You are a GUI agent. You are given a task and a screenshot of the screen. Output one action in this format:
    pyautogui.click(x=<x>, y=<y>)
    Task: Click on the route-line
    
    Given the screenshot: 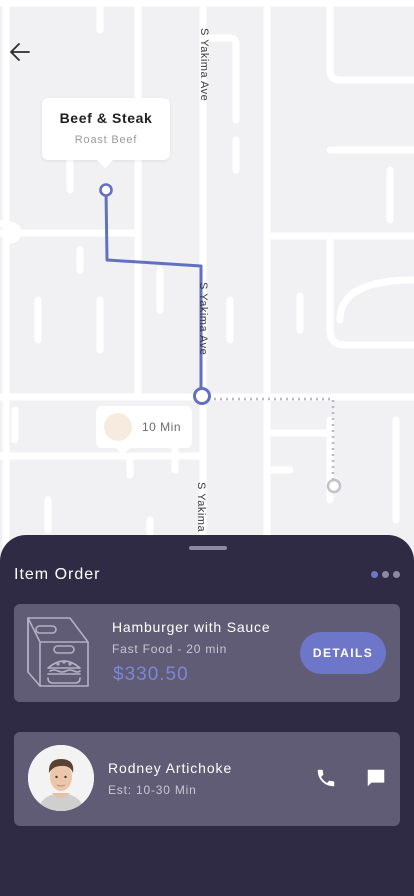 What is the action you would take?
    pyautogui.click(x=153, y=292)
    